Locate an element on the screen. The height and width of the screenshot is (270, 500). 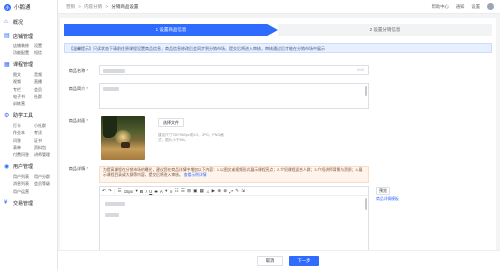
preview-button: 预览 is located at coordinates (383, 191).